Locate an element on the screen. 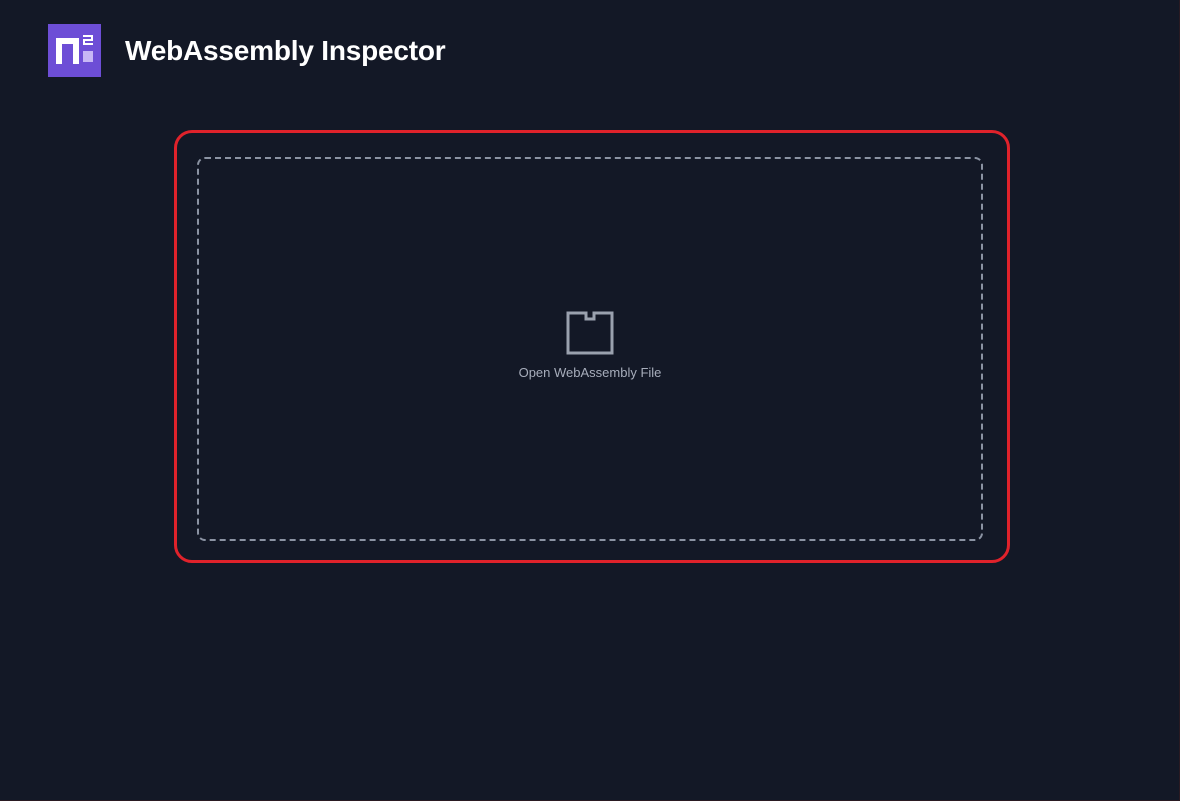  drop-zone-content: Open WebAssembly File is located at coordinates (590, 345).